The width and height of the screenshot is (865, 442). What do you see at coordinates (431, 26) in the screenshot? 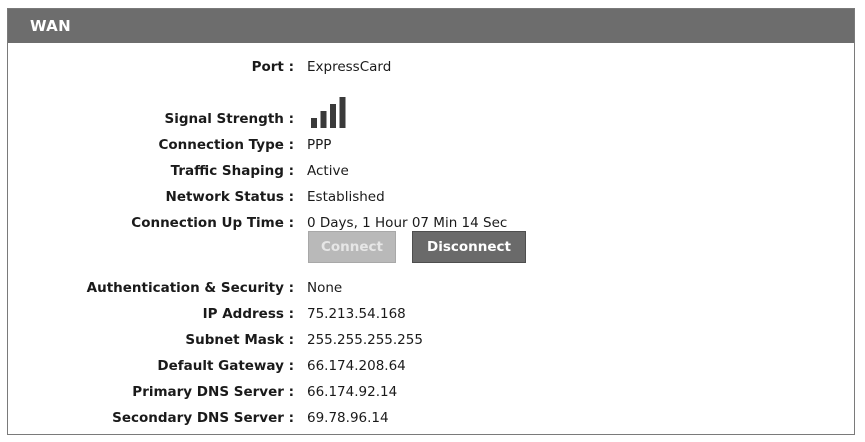
I see `panel-title: WAN` at bounding box center [431, 26].